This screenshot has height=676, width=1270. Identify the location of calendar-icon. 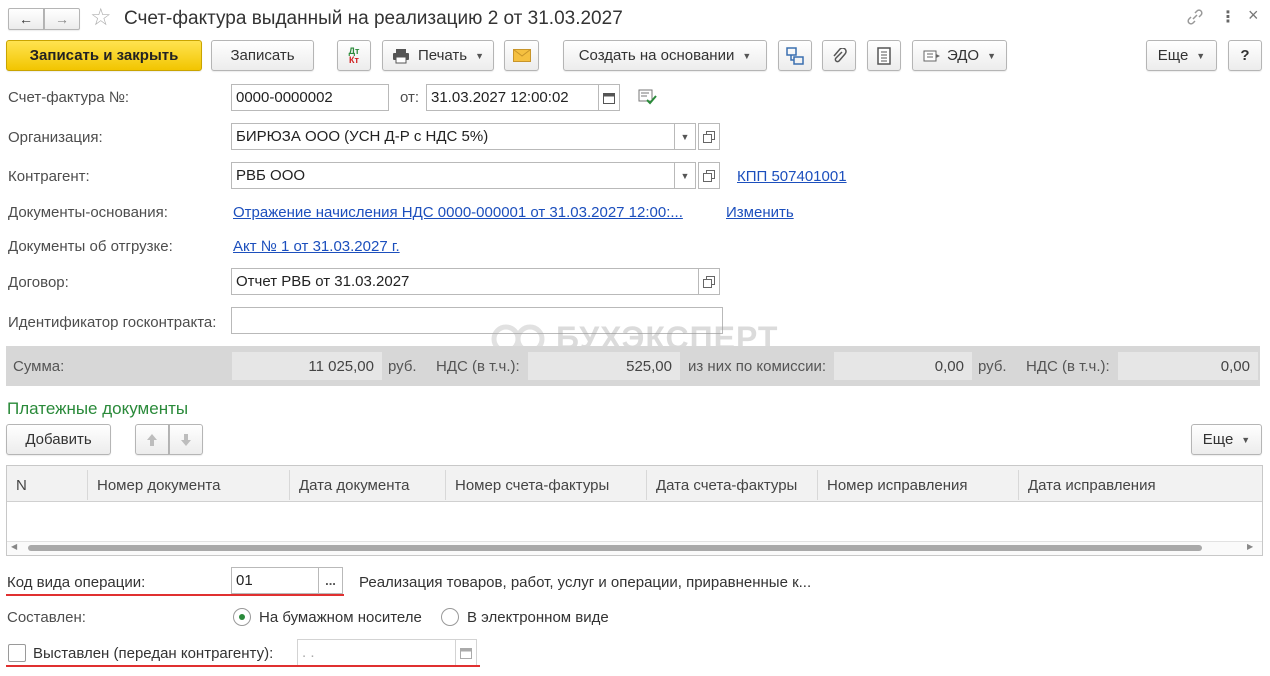
(609, 98).